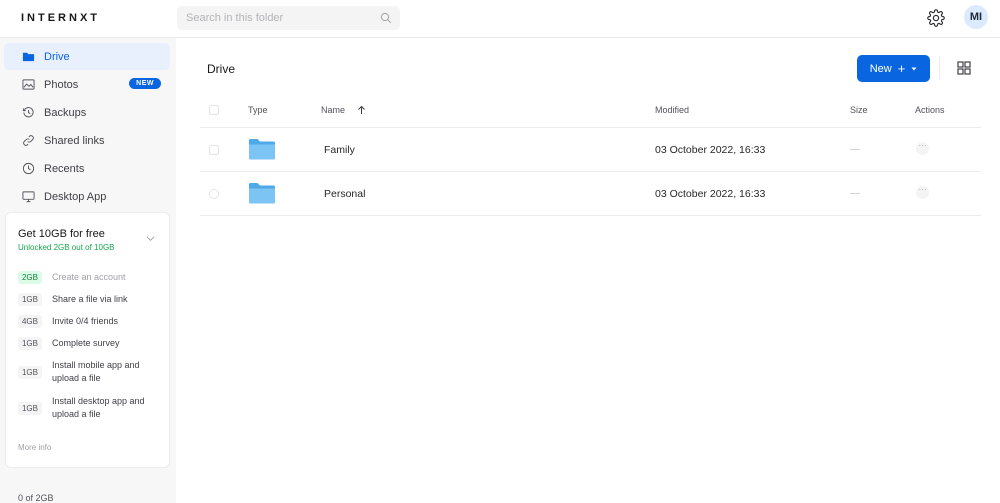 The image size is (1000, 503). I want to click on chevron-down-icon, so click(150, 238).